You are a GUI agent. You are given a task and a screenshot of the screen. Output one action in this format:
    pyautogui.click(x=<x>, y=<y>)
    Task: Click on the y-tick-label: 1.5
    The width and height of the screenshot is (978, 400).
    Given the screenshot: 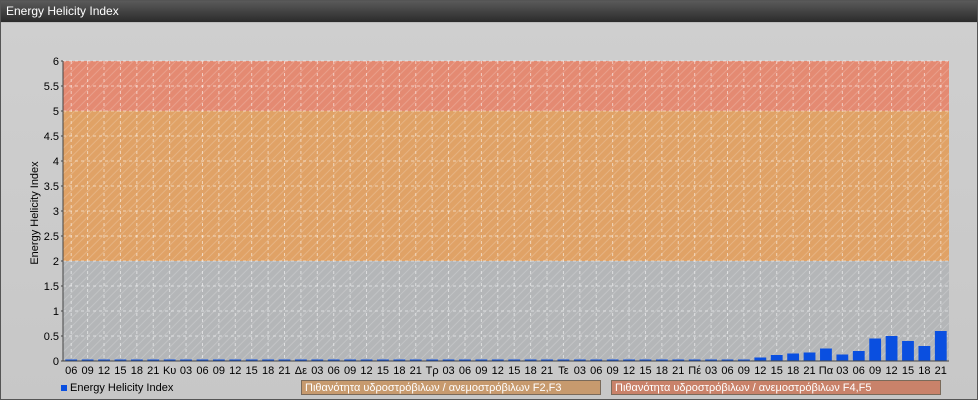 What is the action you would take?
    pyautogui.click(x=51, y=287)
    